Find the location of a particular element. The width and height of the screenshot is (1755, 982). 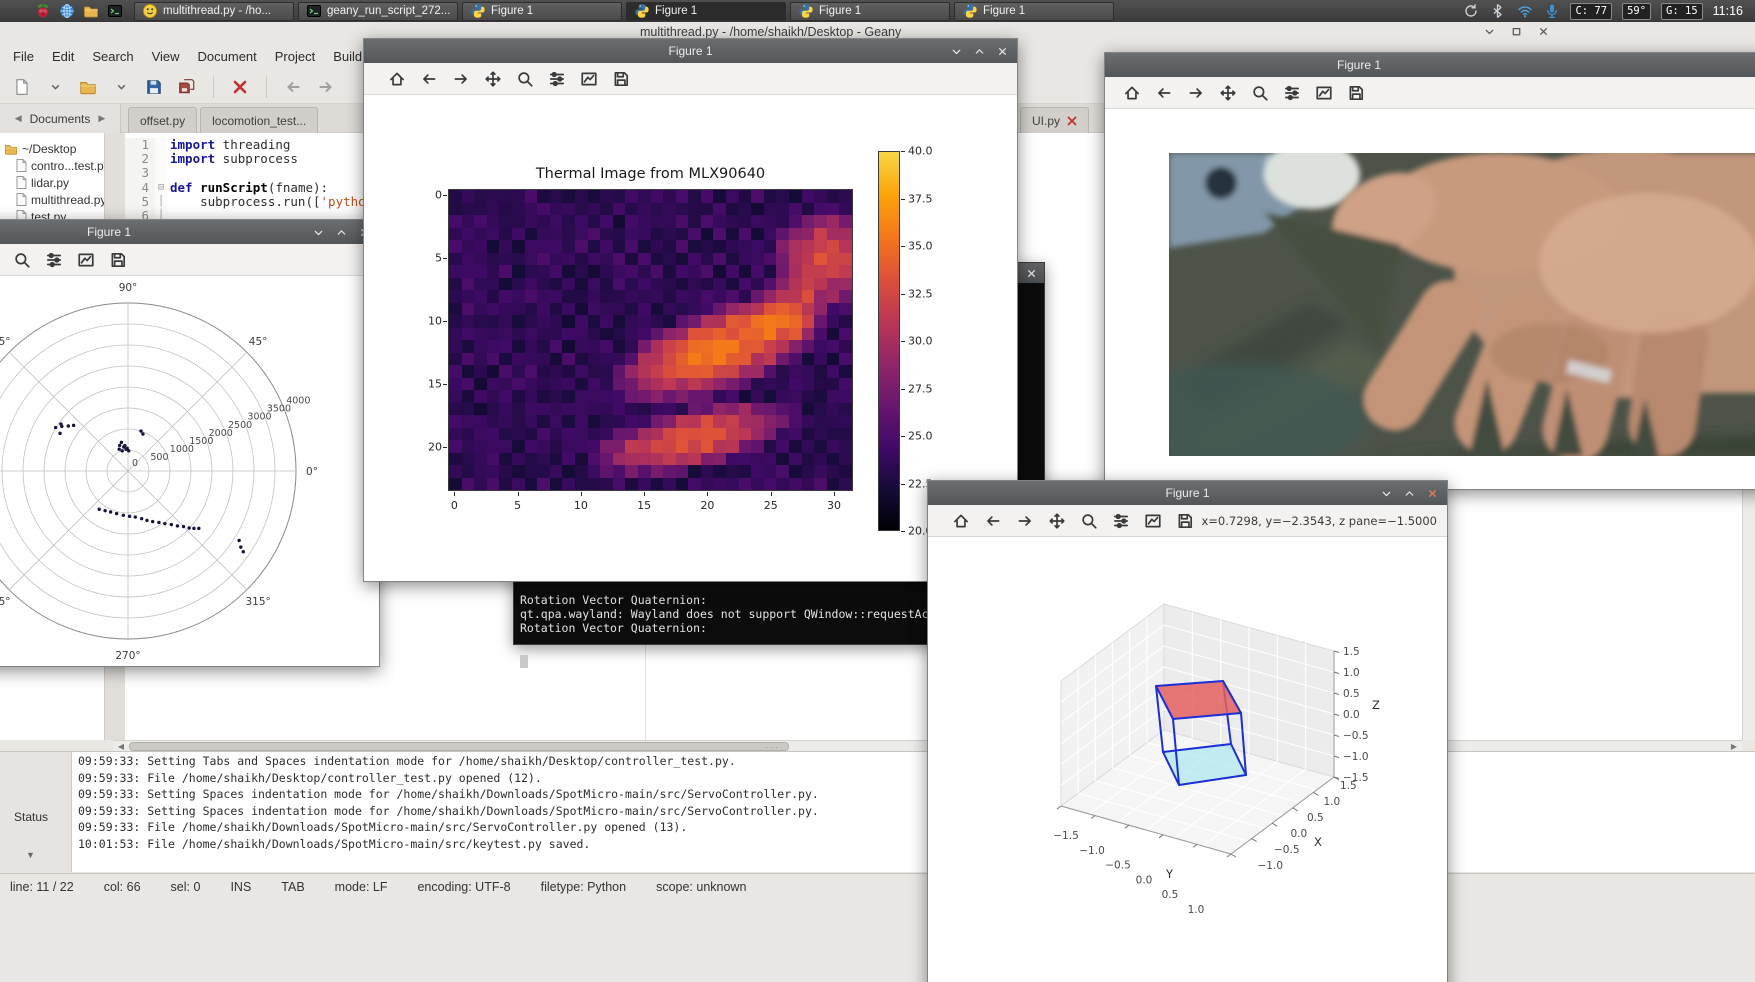

terminal-icon is located at coordinates (114, 11).